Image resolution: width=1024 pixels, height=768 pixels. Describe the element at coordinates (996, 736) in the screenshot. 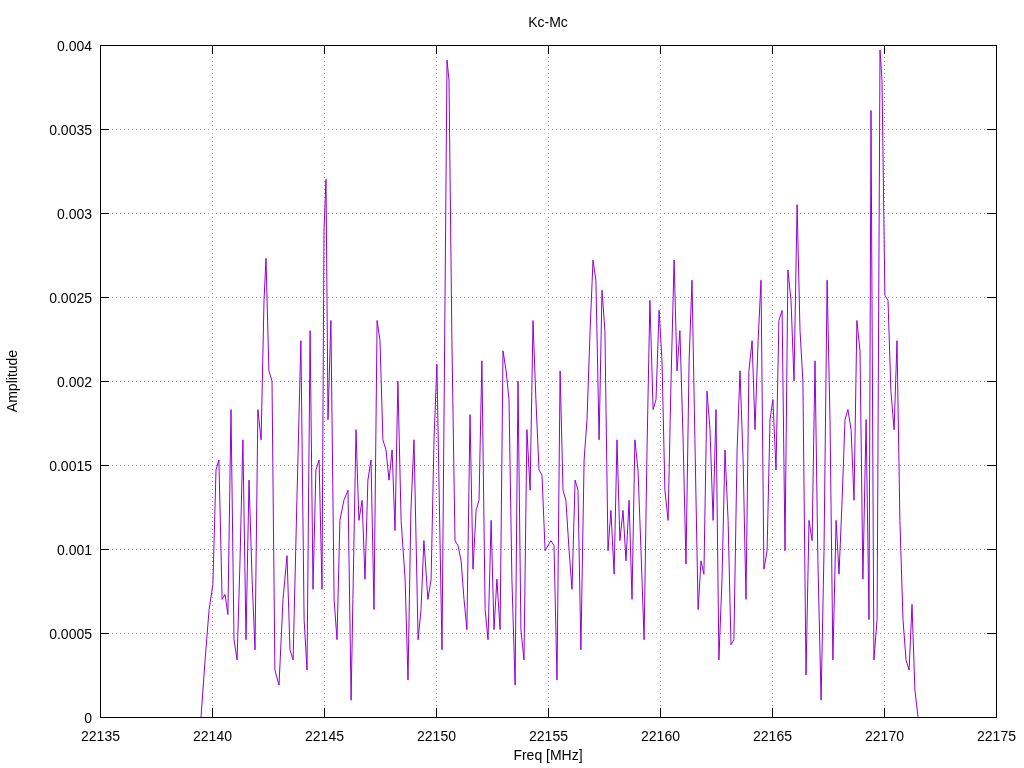

I see `tick-label: 22175` at that location.